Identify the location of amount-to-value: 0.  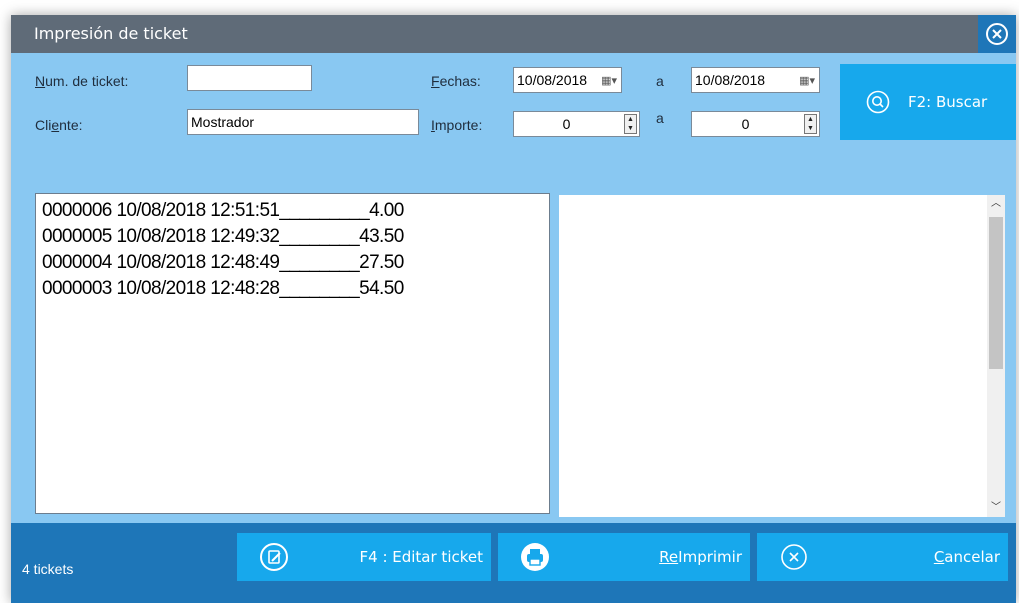
(745, 124).